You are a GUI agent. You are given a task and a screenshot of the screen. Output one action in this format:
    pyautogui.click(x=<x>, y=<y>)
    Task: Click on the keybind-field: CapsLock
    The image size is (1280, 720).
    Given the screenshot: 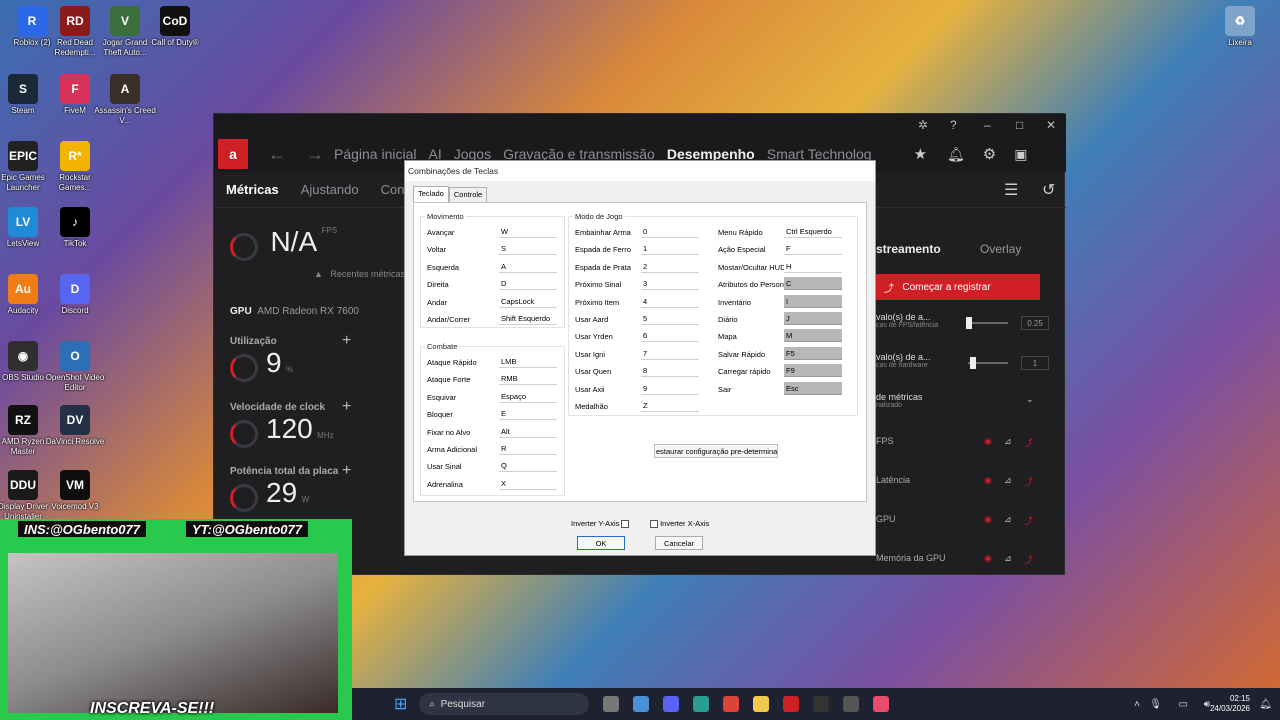 What is the action you would take?
    pyautogui.click(x=528, y=301)
    